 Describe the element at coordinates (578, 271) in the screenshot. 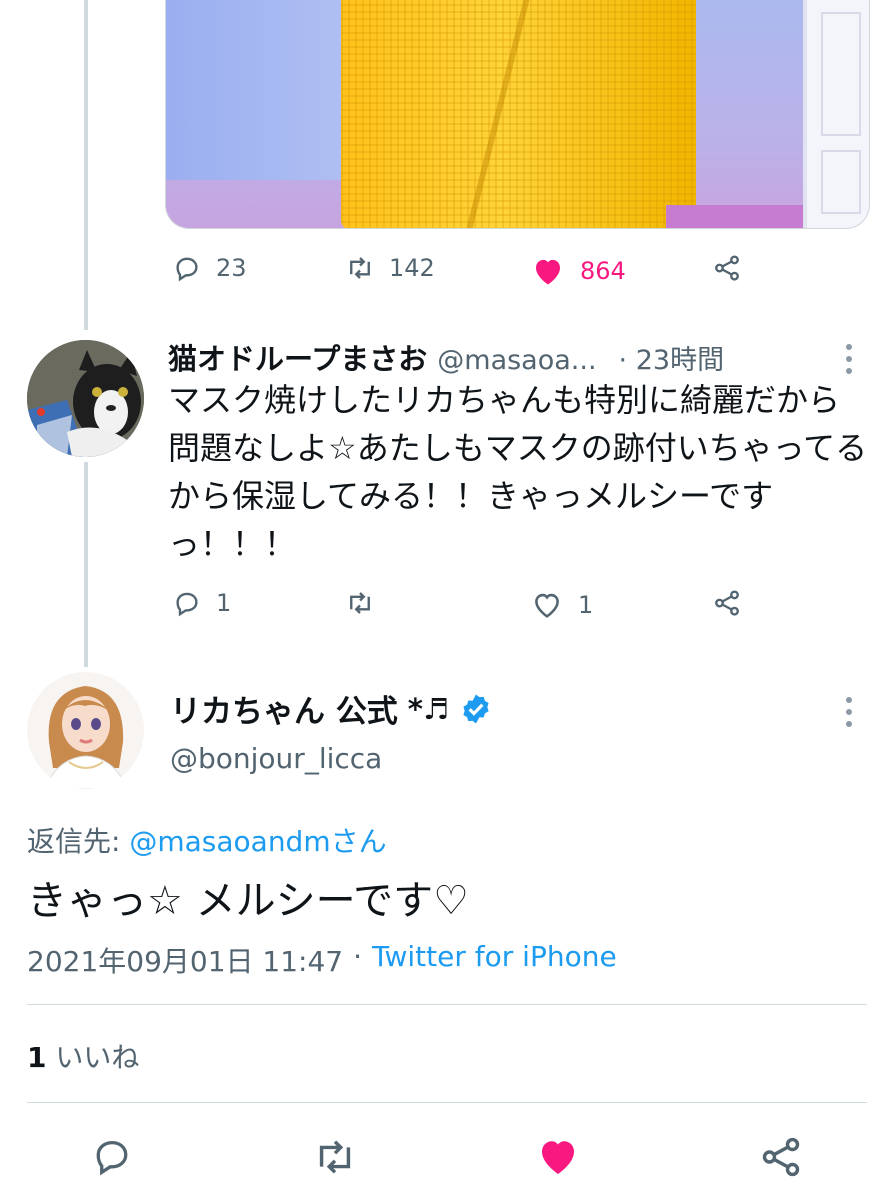

I see `like-button: 864` at that location.